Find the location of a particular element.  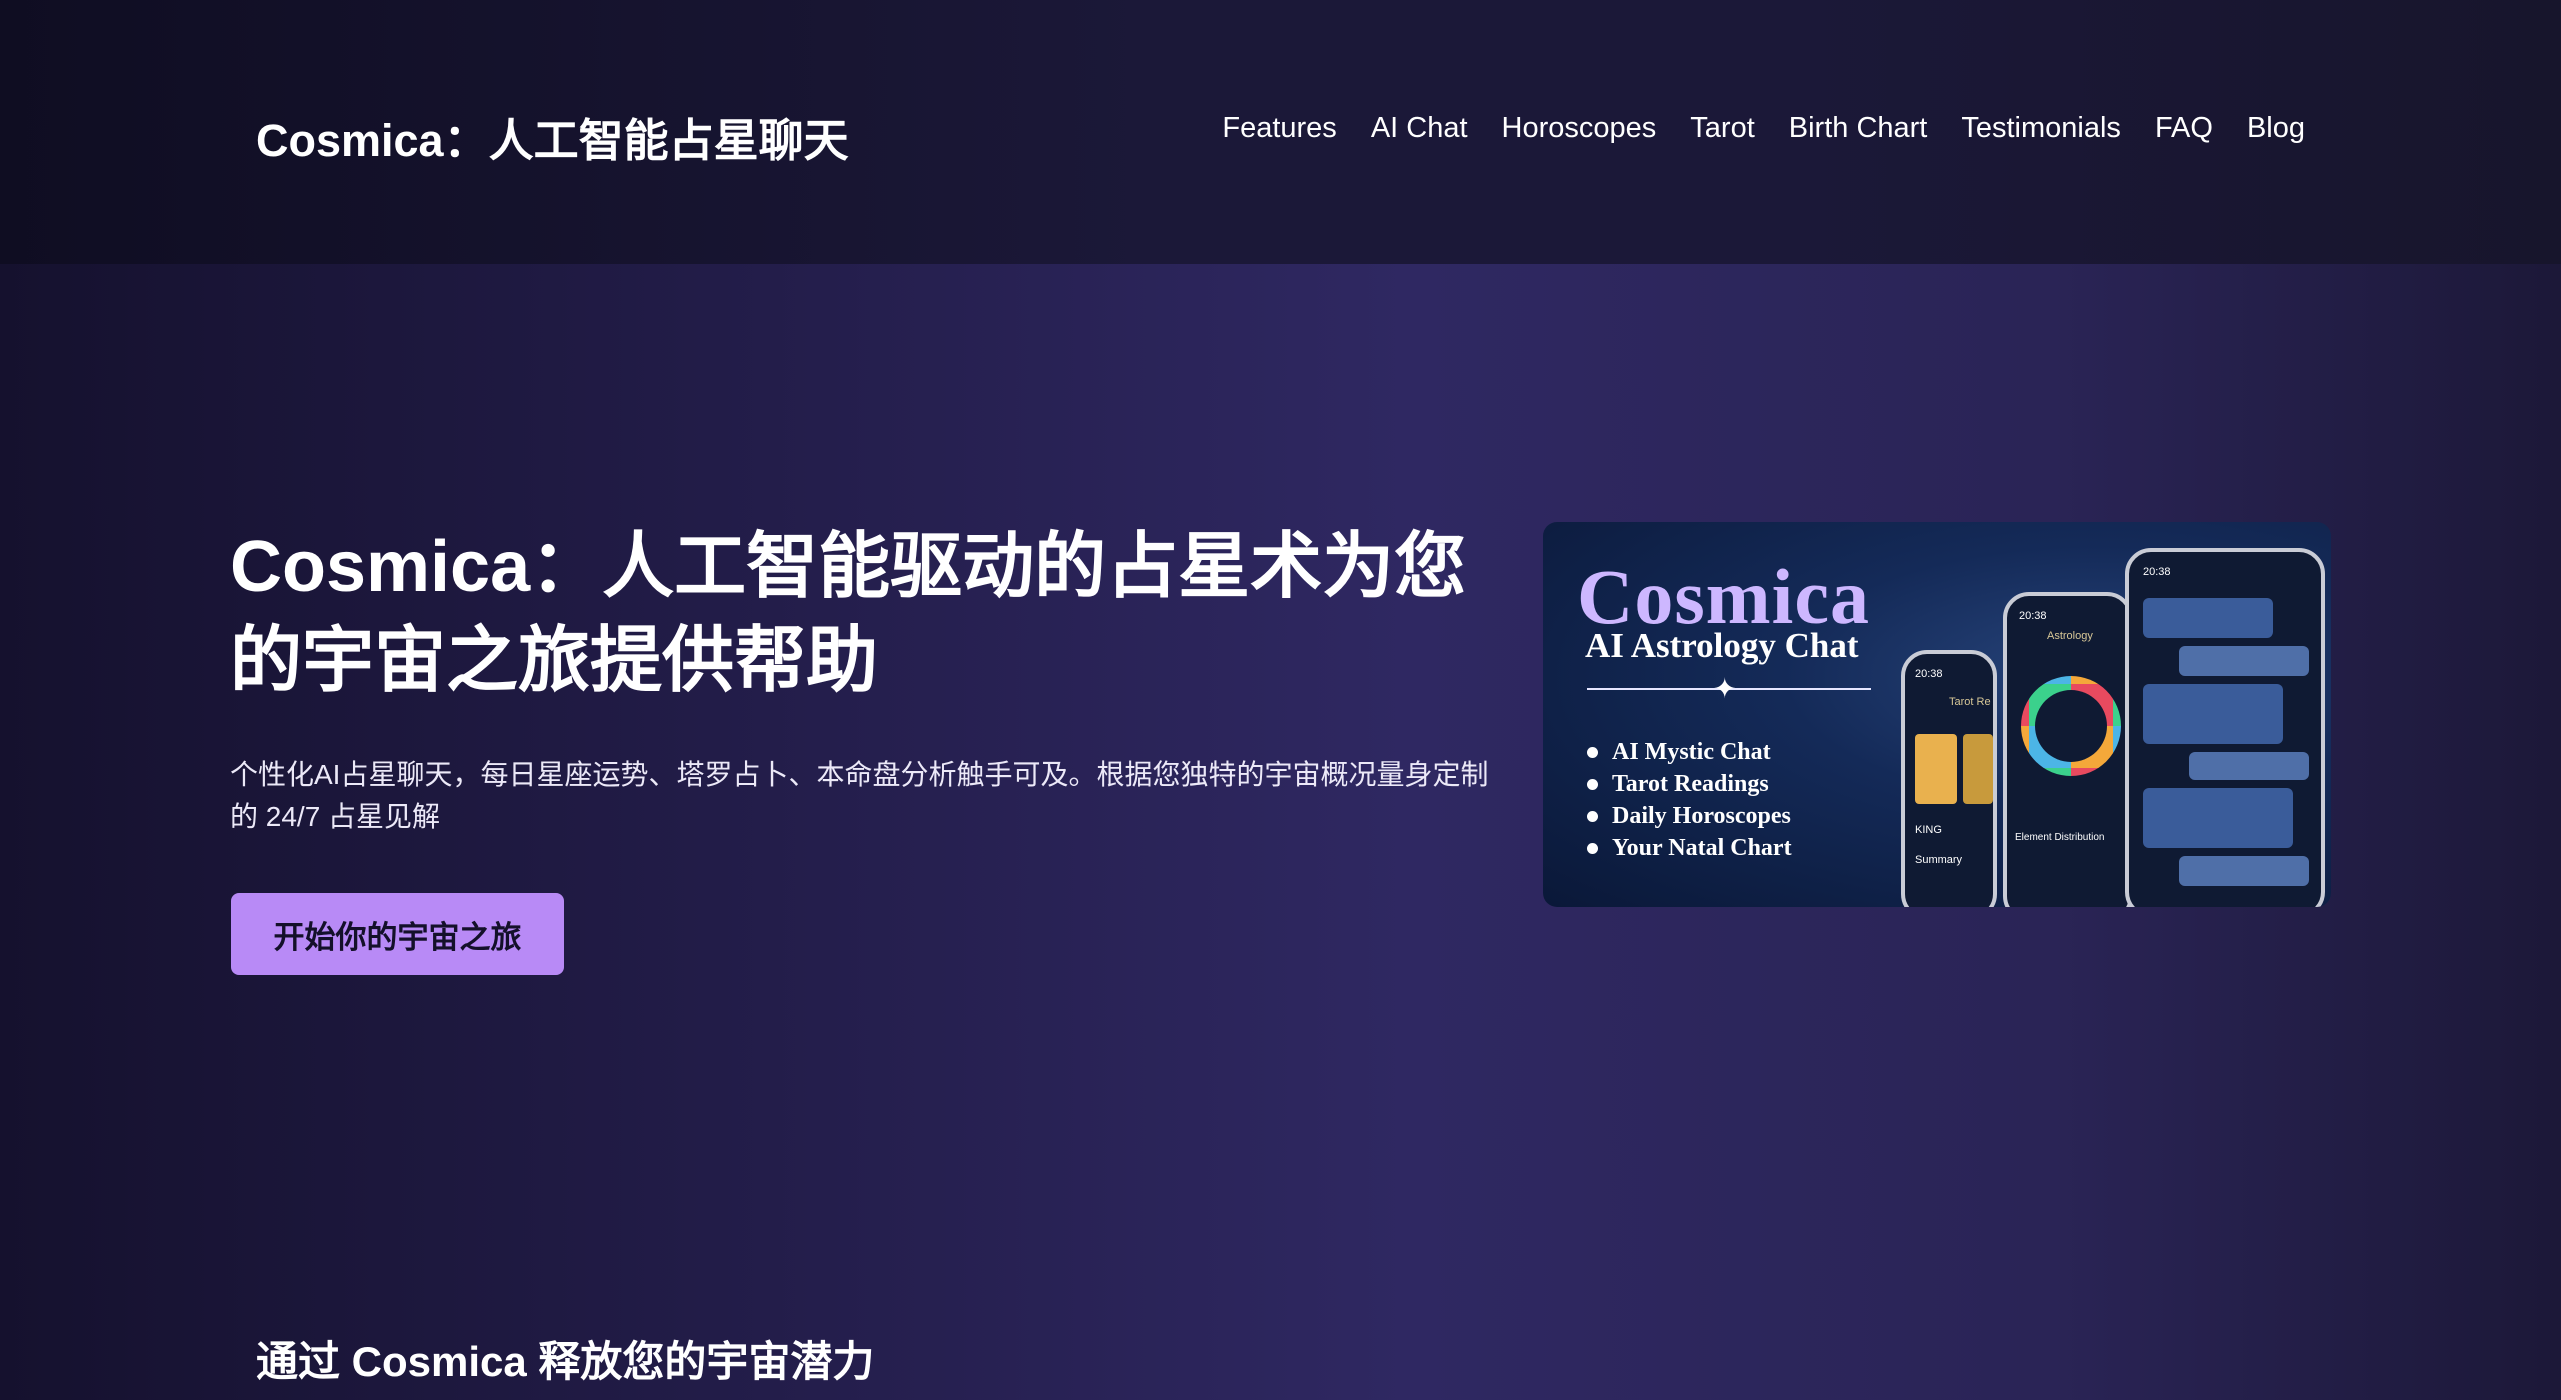

brand-logo: Cosmica：人工智能占星聊天 is located at coordinates (552, 136).